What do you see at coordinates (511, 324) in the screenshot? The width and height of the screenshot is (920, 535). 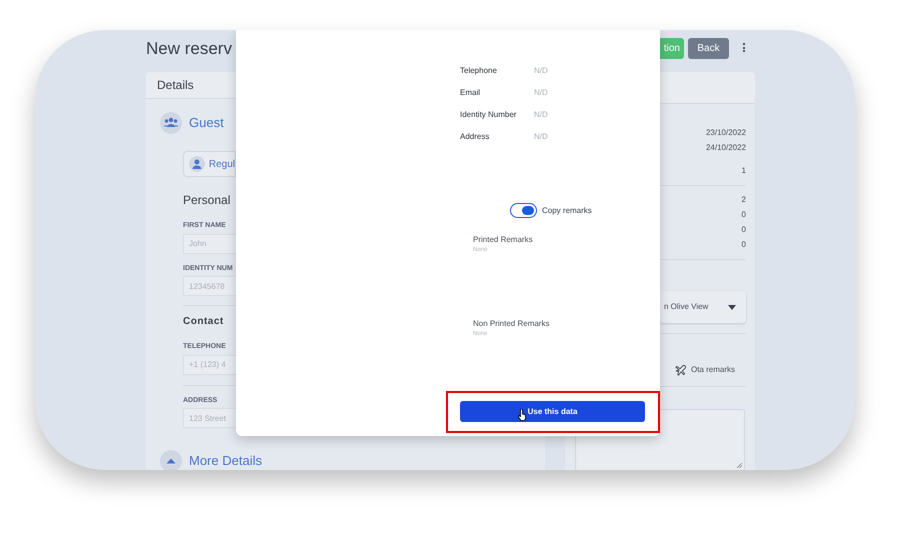 I see `remarks-title: Non Printed Remarks` at bounding box center [511, 324].